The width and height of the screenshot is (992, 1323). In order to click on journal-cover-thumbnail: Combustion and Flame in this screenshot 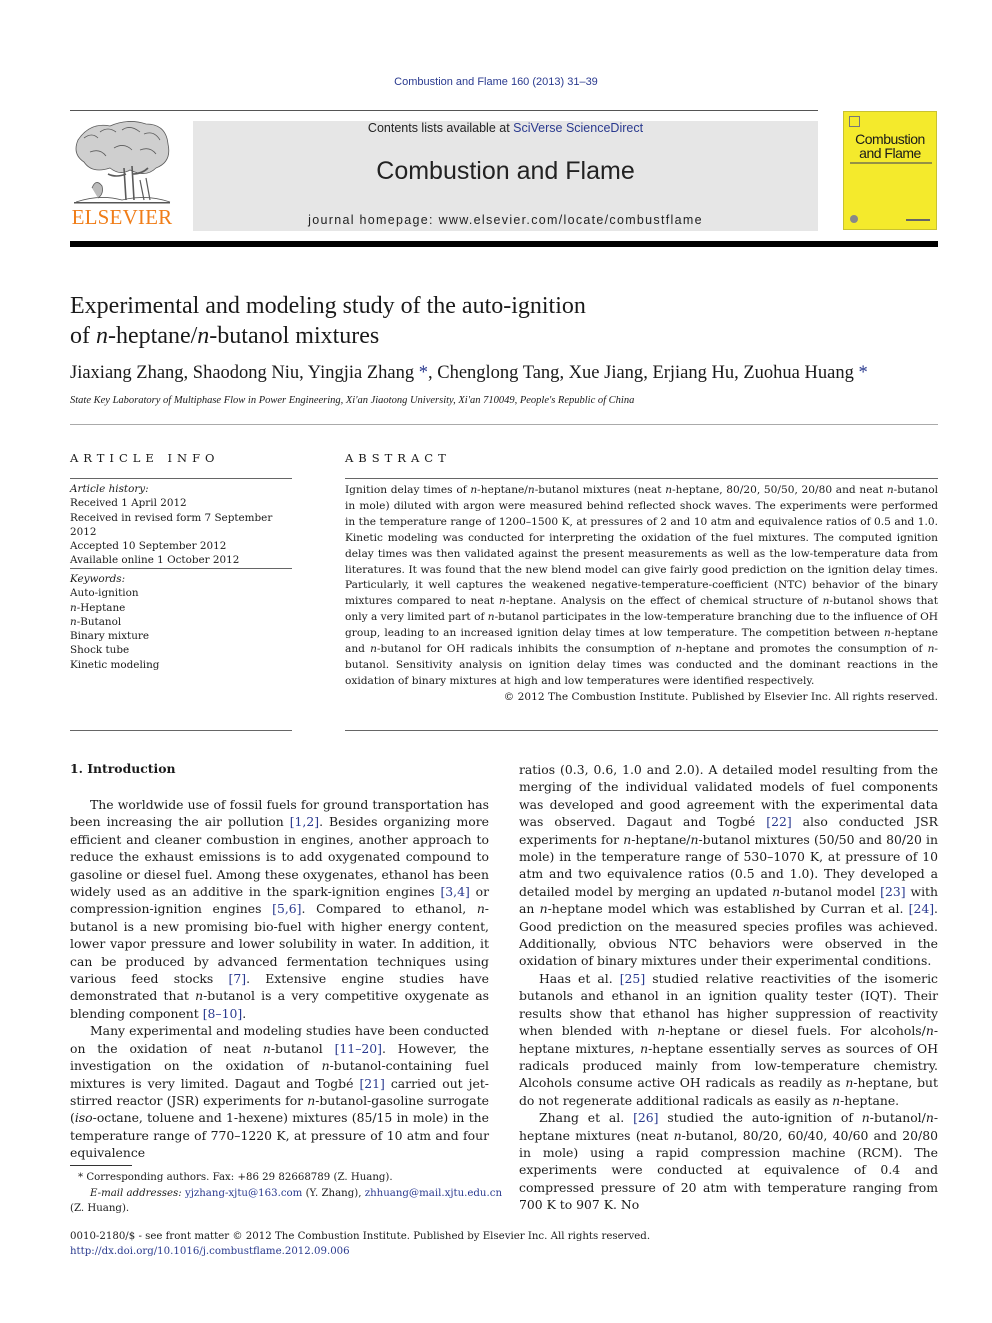, I will do `click(890, 170)`.